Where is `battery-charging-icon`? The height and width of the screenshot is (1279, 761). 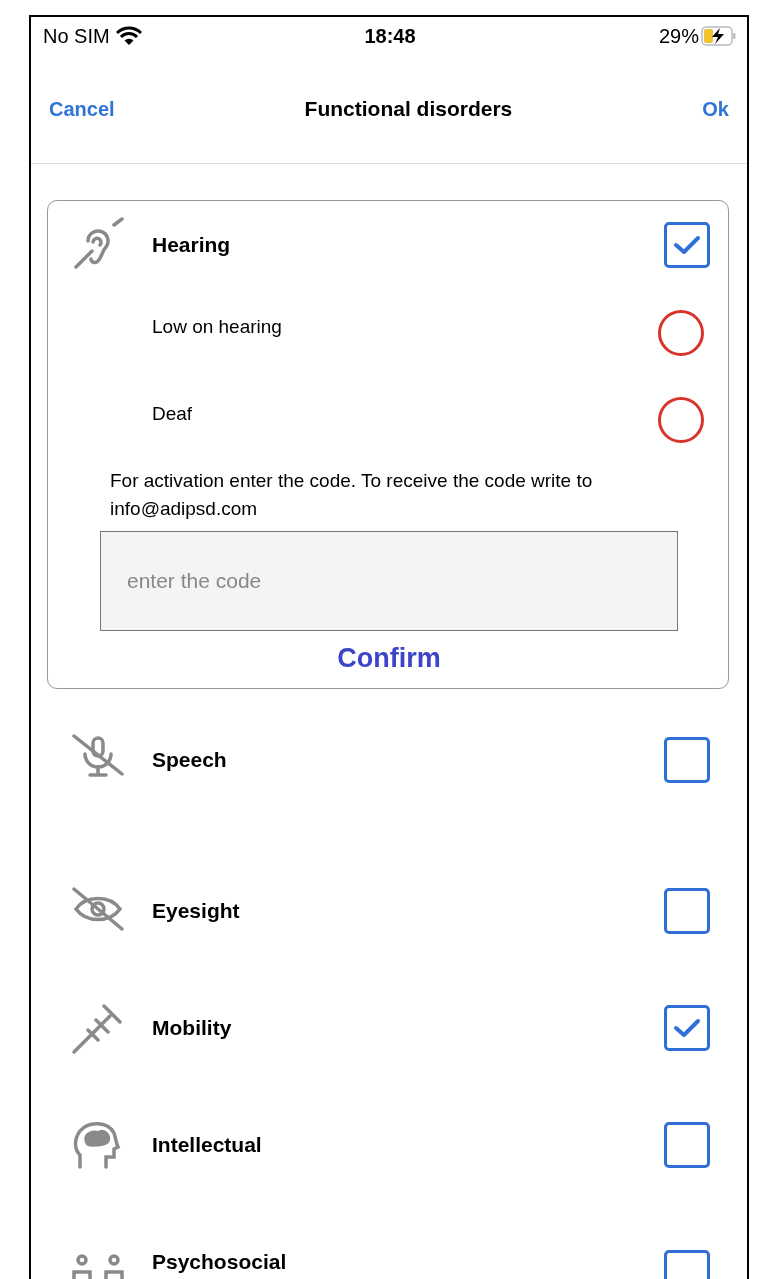
battery-charging-icon is located at coordinates (719, 36).